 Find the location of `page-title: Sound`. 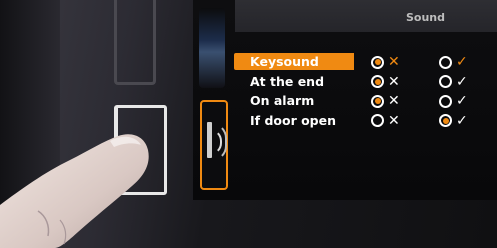

page-title: Sound is located at coordinates (425, 17).